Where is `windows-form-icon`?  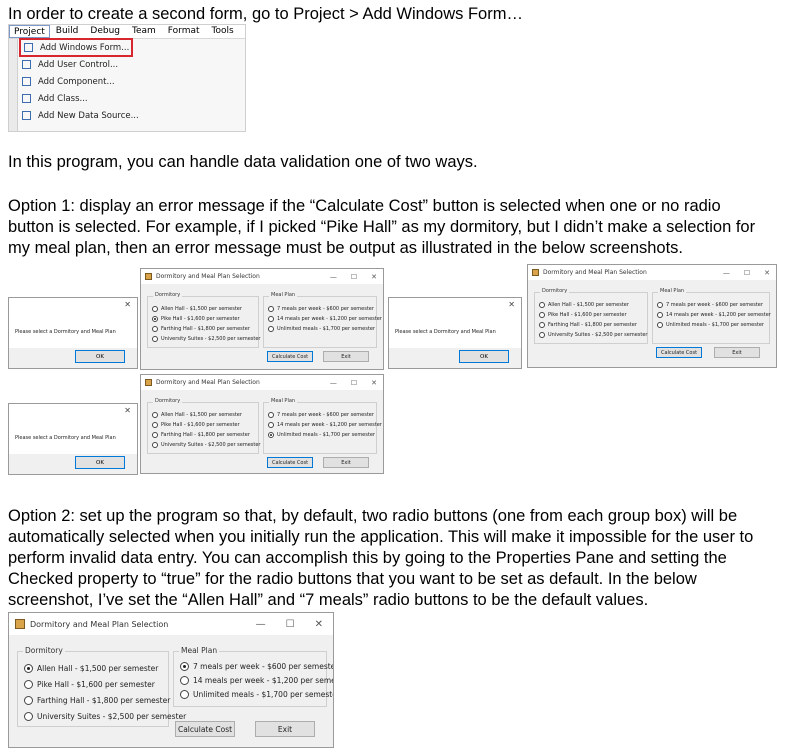 windows-form-icon is located at coordinates (28, 47).